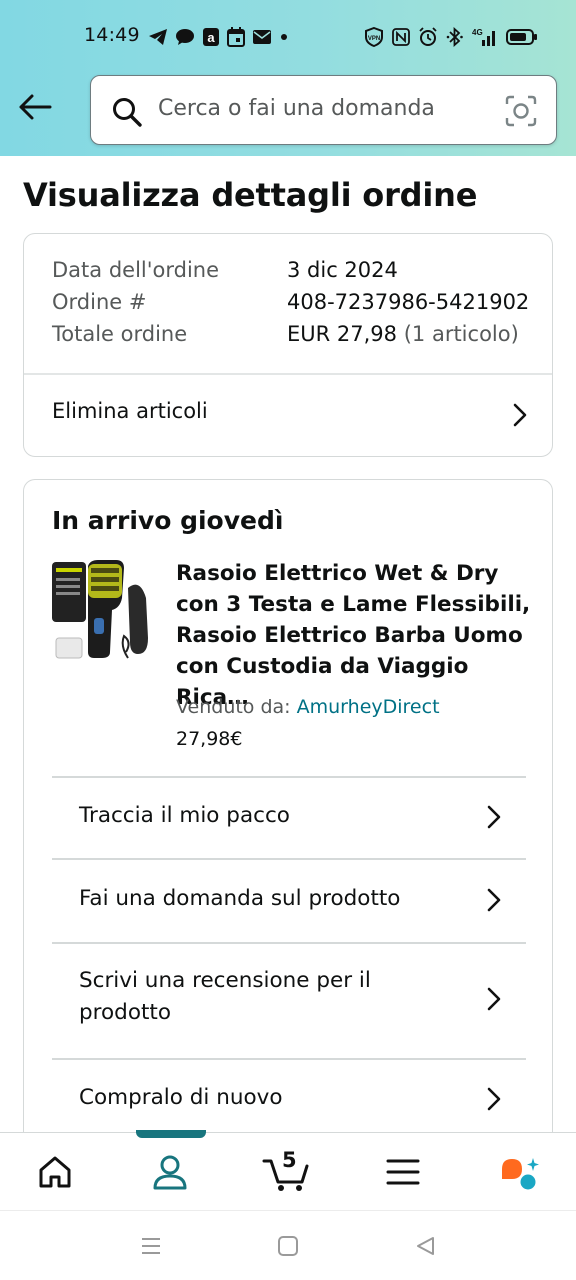  Describe the element at coordinates (521, 37) in the screenshot. I see `battery-icon` at that location.